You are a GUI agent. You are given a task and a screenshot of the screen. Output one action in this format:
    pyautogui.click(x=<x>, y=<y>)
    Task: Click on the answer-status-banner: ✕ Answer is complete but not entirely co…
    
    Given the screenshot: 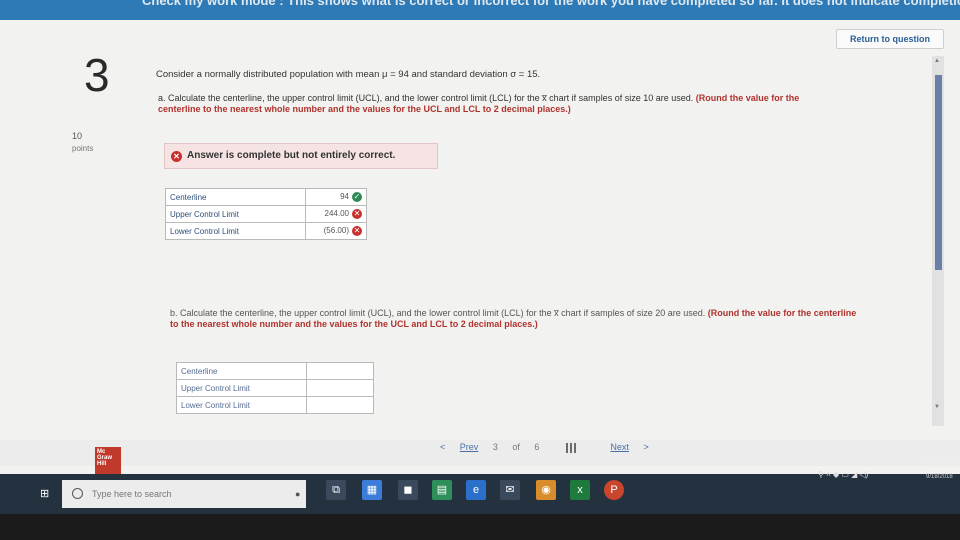 What is the action you would take?
    pyautogui.click(x=301, y=156)
    